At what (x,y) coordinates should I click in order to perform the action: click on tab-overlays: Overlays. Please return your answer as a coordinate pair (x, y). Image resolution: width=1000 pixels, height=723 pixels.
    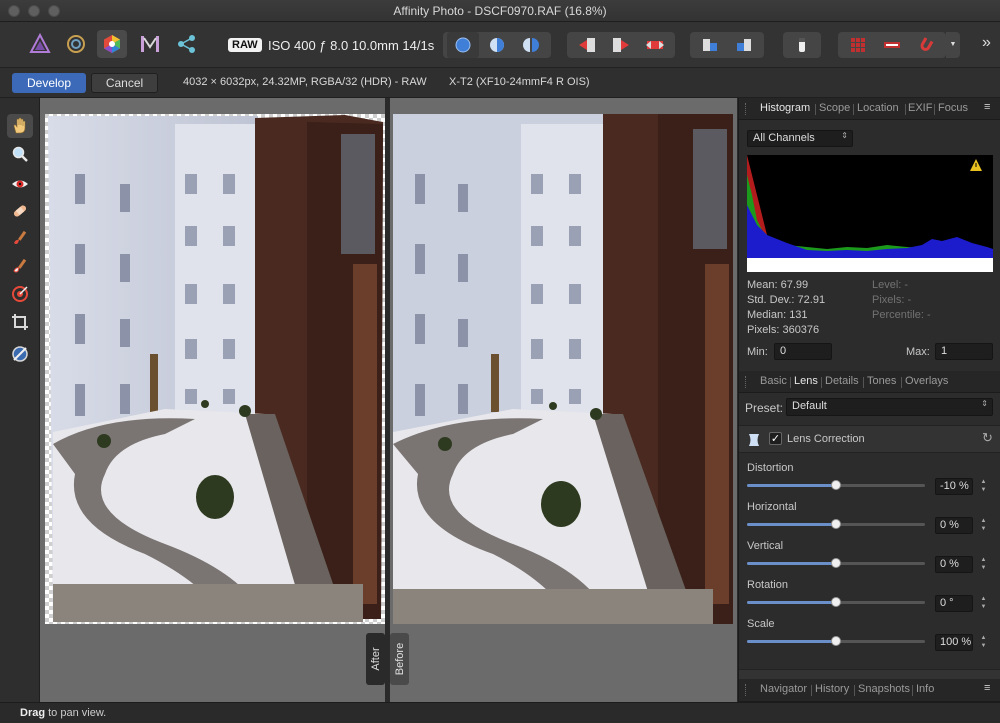
    Looking at the image, I should click on (926, 381).